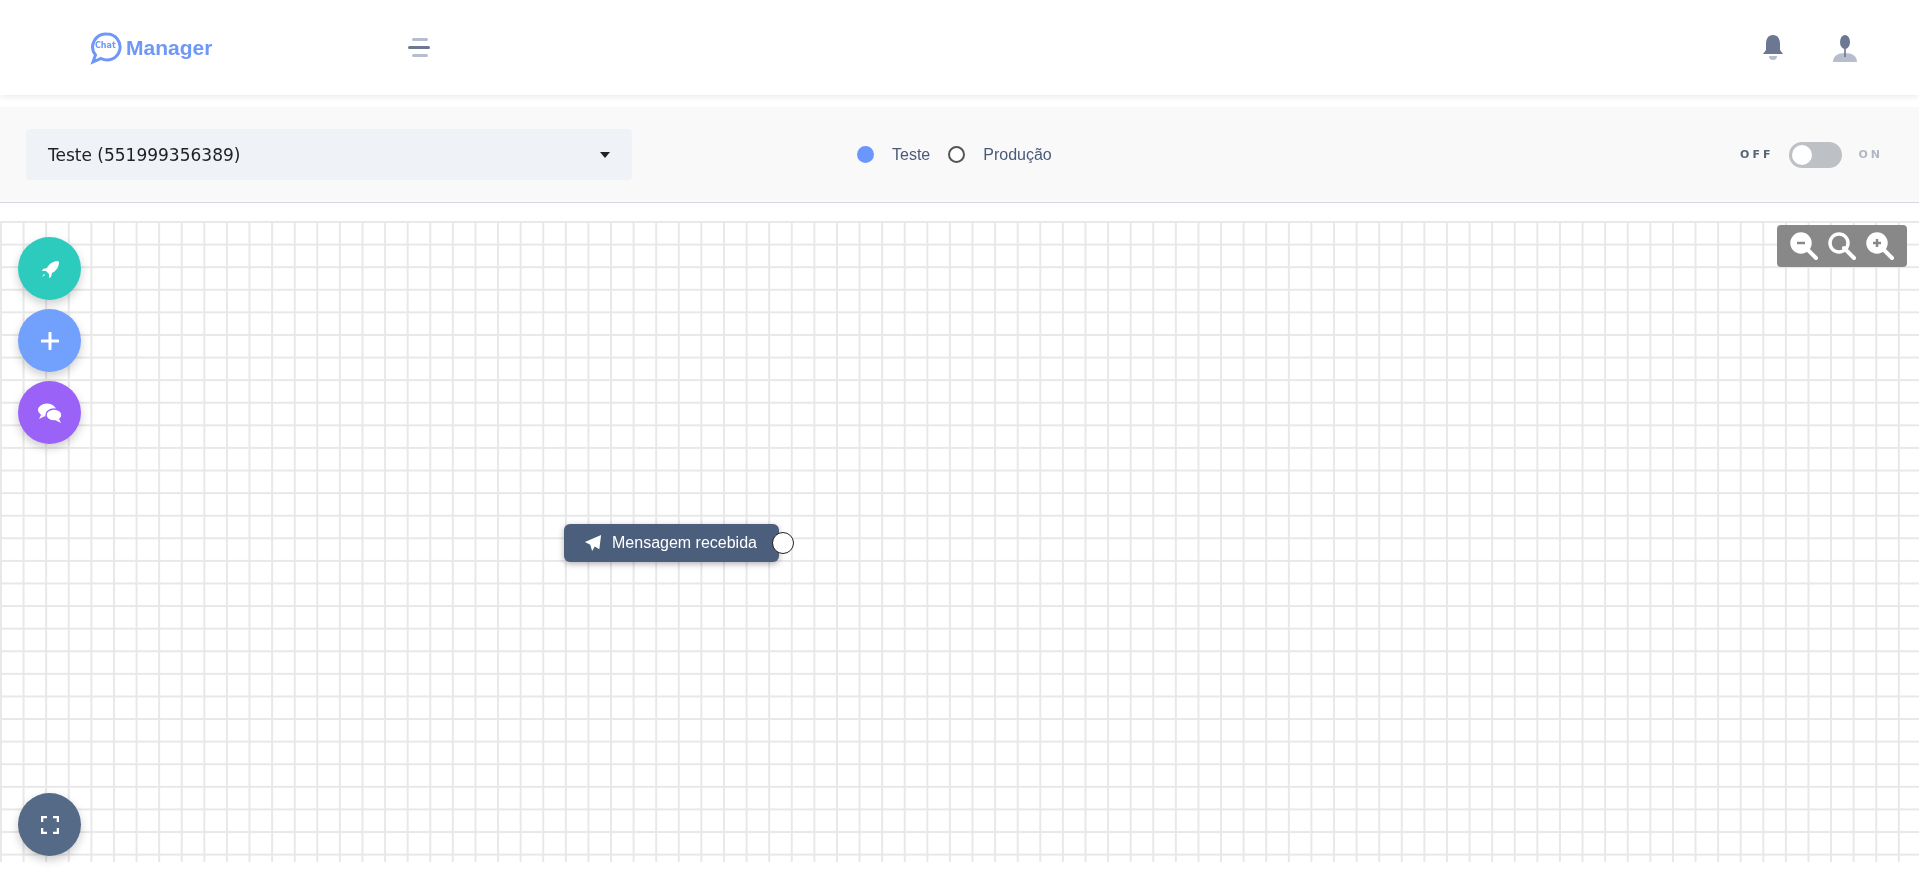  I want to click on chat-button, so click(49, 412).